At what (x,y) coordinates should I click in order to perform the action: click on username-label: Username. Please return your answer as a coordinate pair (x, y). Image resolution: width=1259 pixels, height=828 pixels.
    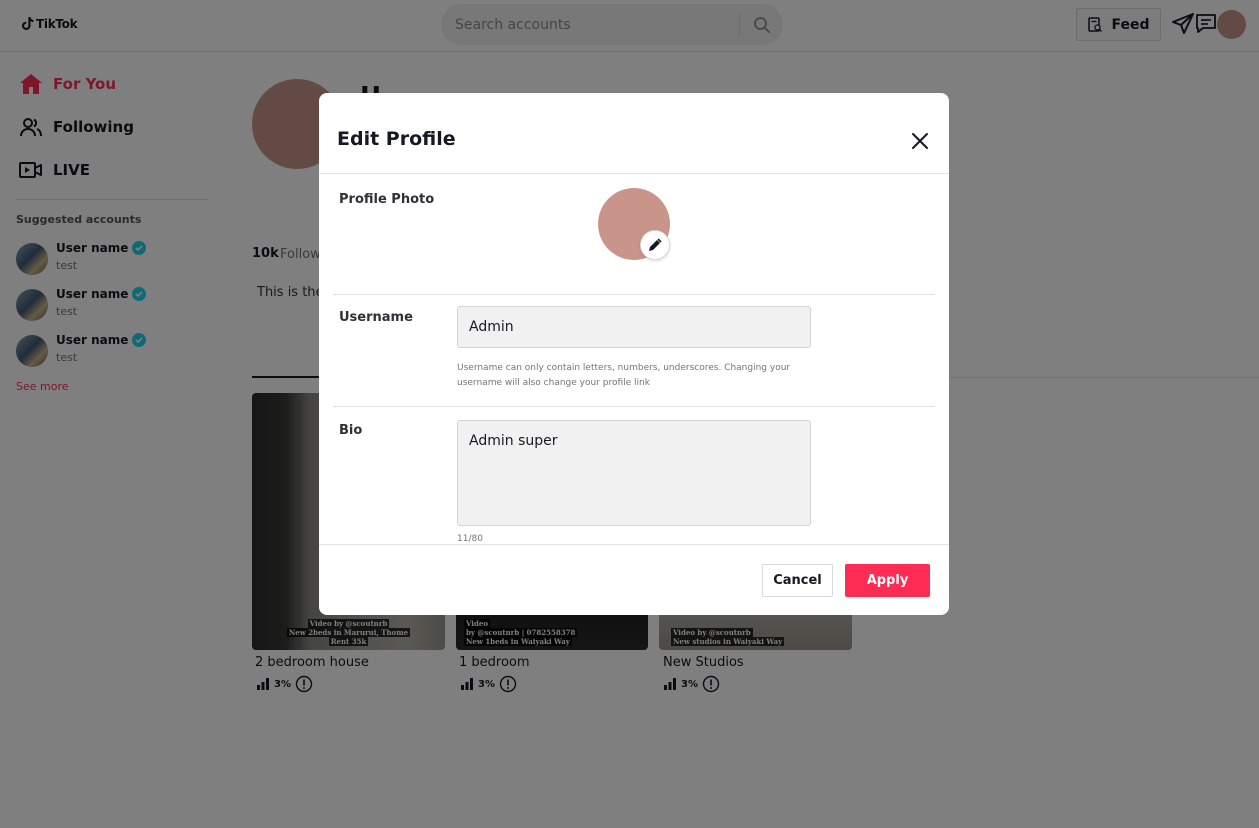
    Looking at the image, I should click on (376, 317).